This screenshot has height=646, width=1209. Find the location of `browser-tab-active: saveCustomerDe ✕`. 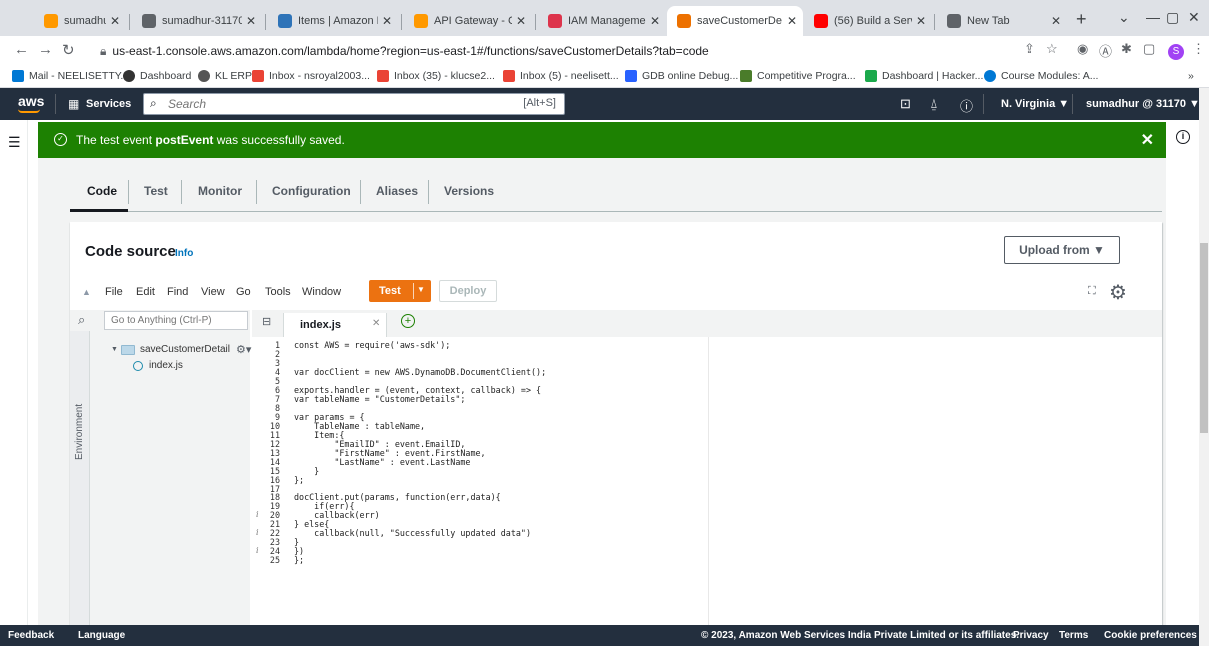

browser-tab-active: saveCustomerDe ✕ is located at coordinates (735, 21).